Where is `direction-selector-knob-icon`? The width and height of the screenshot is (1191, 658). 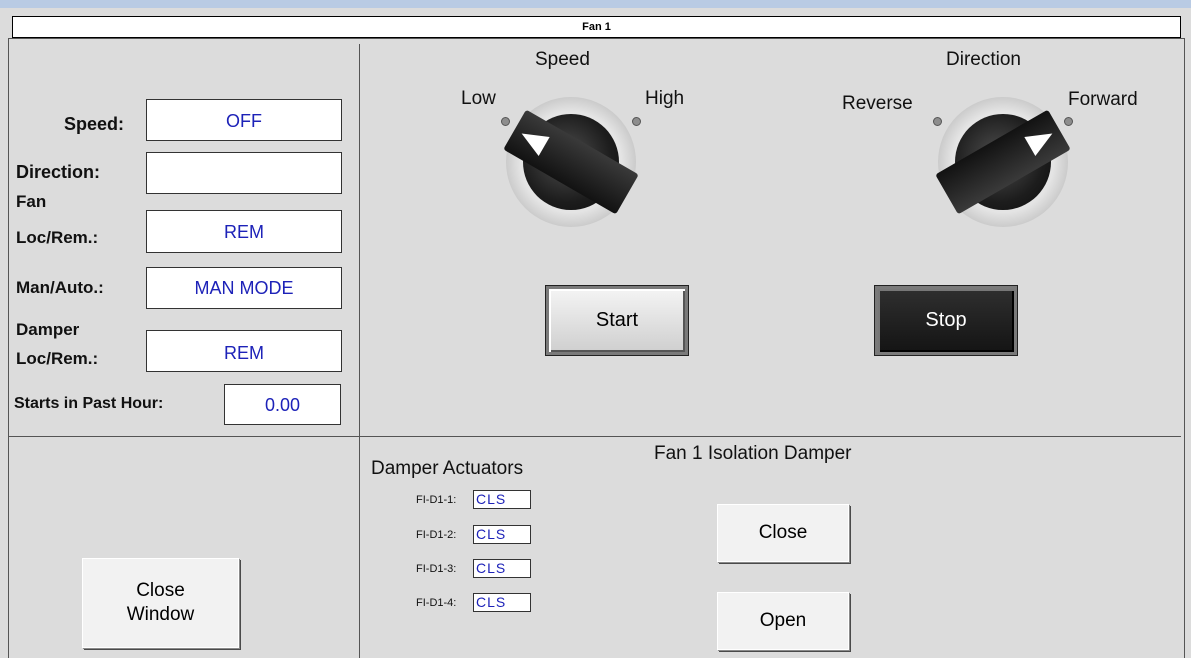 direction-selector-knob-icon is located at coordinates (1003, 162).